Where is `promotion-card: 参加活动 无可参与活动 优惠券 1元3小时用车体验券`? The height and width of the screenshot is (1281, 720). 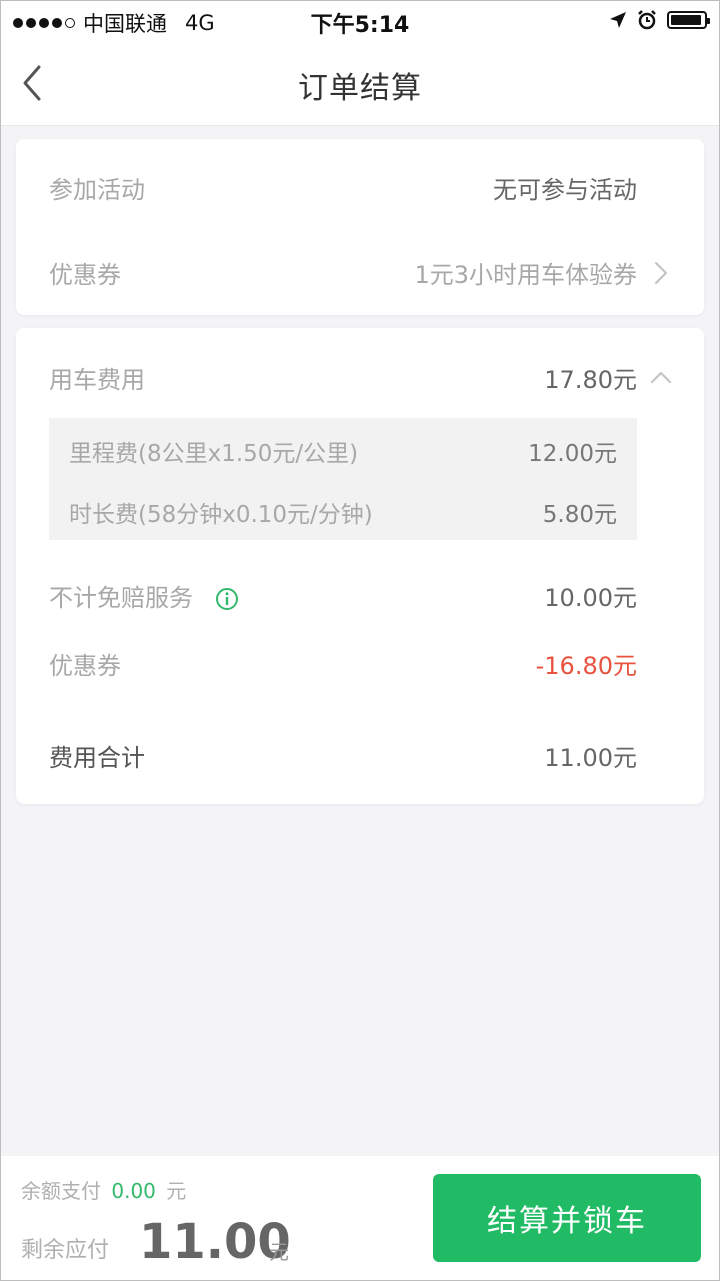
promotion-card: 参加活动 无可参与活动 优惠券 1元3小时用车体验券 is located at coordinates (360, 227).